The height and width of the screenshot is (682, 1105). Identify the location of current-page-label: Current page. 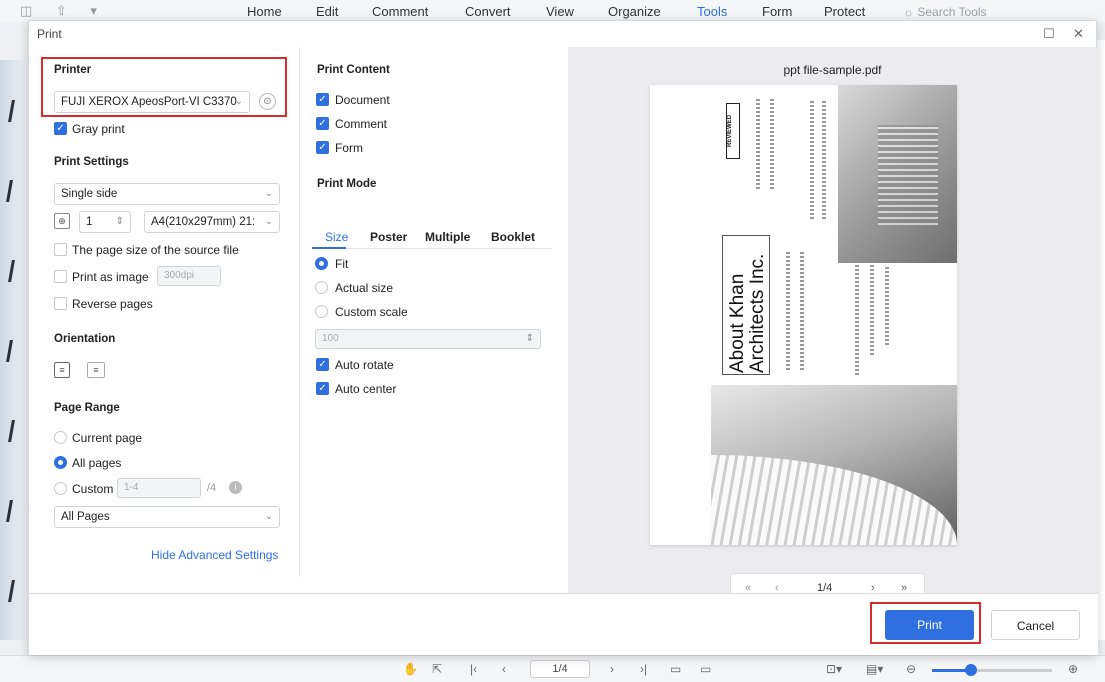
(107, 438).